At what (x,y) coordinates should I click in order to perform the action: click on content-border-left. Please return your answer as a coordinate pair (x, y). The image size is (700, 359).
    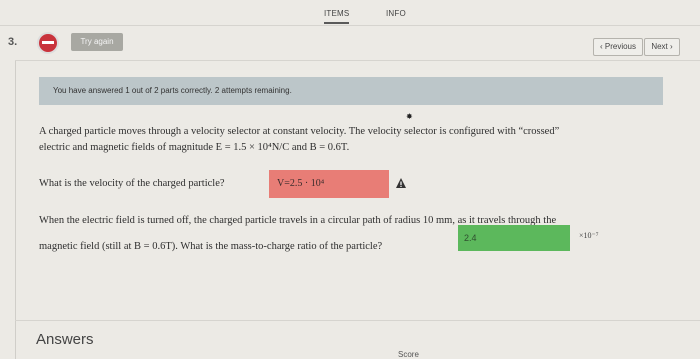
    Looking at the image, I should click on (15, 209).